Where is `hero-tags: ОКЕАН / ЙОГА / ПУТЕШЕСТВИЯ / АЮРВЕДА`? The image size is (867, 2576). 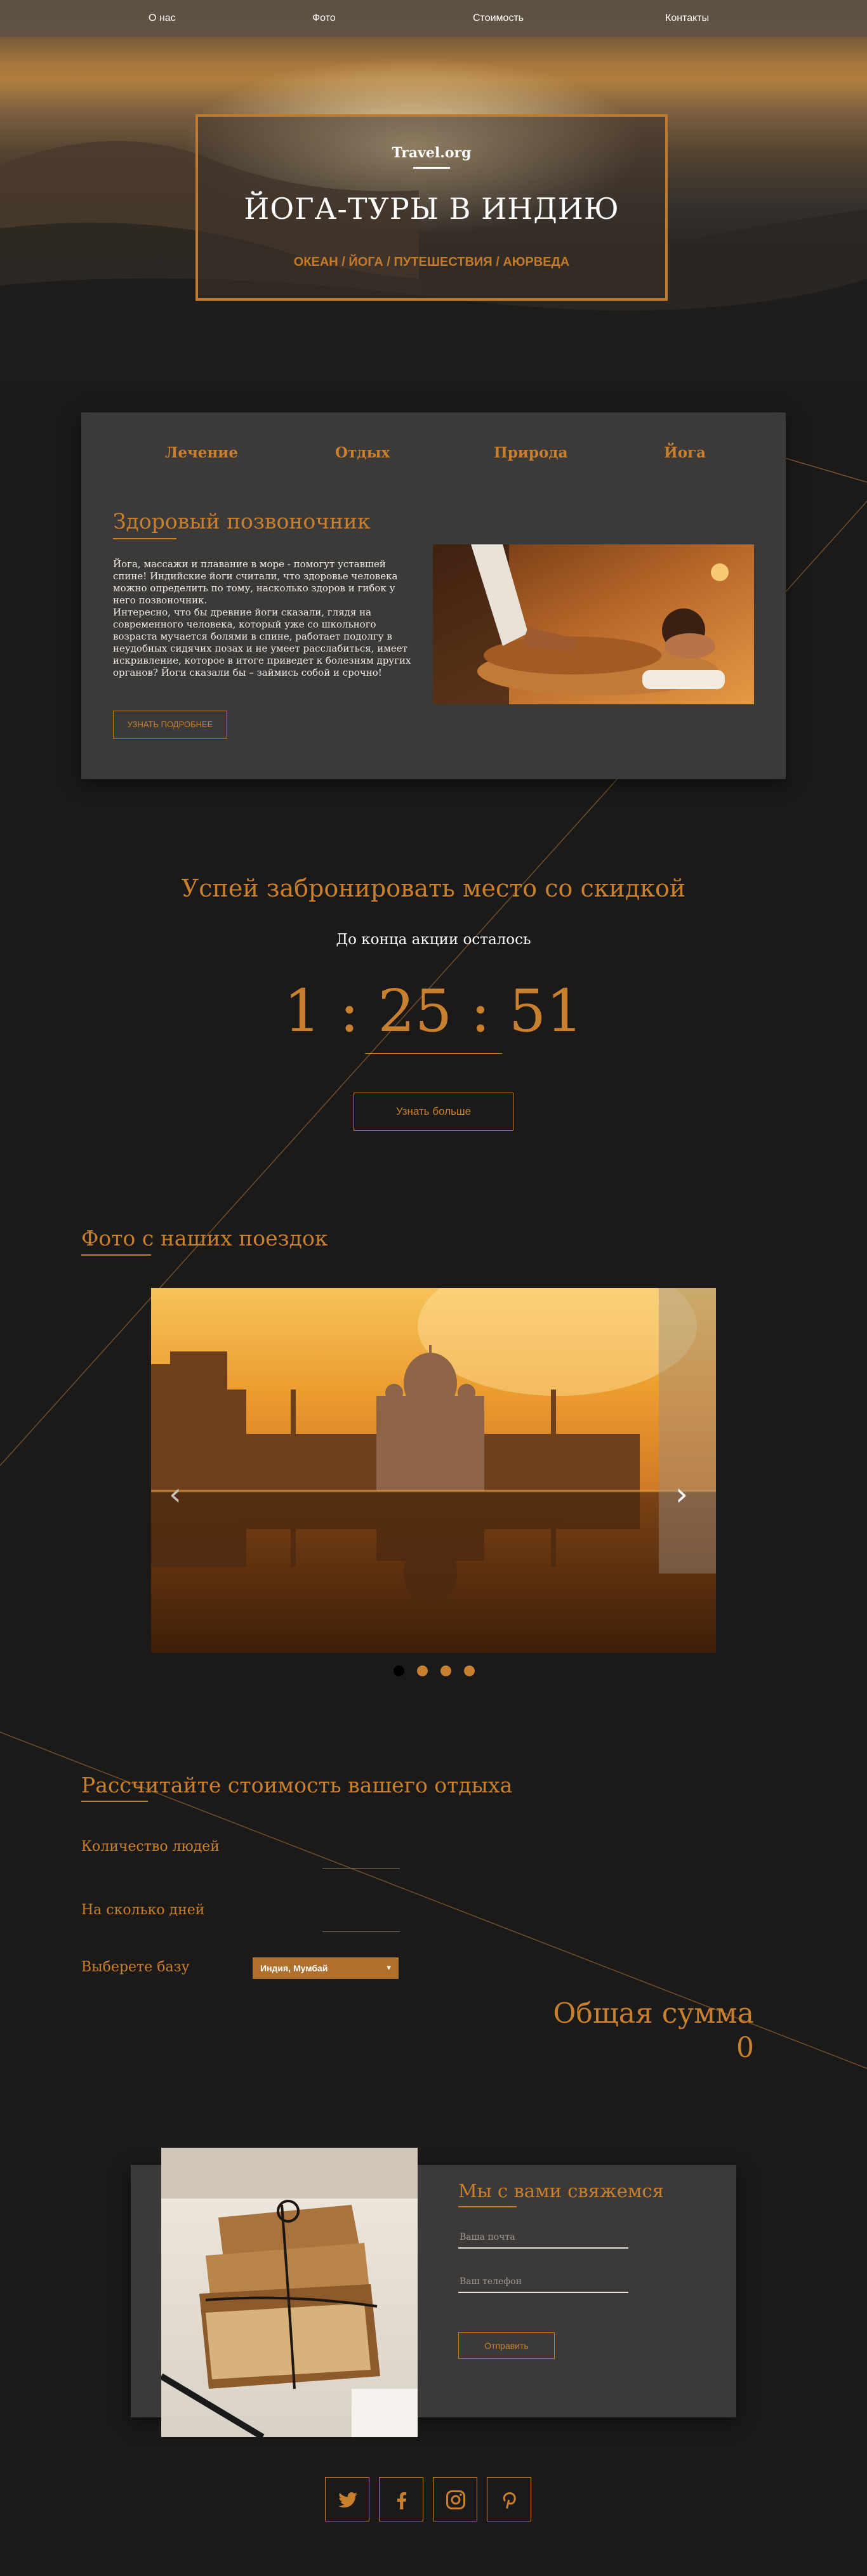 hero-tags: ОКЕАН / ЙОГА / ПУТЕШЕСТВИЯ / АЮРВЕДА is located at coordinates (432, 262).